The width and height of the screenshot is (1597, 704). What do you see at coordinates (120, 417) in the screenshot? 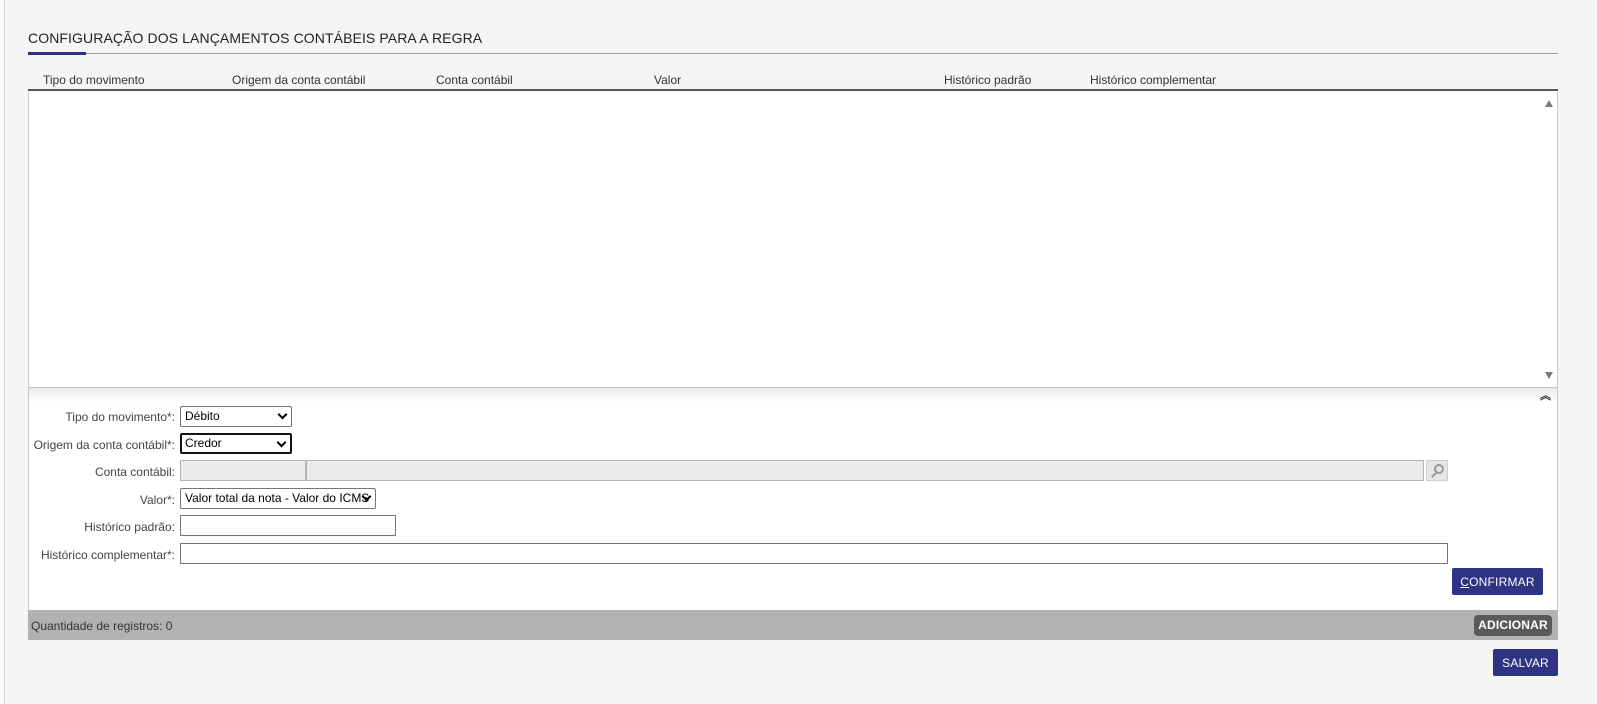
I see `tipo-movimento-label: Tipo do movimento*:` at bounding box center [120, 417].